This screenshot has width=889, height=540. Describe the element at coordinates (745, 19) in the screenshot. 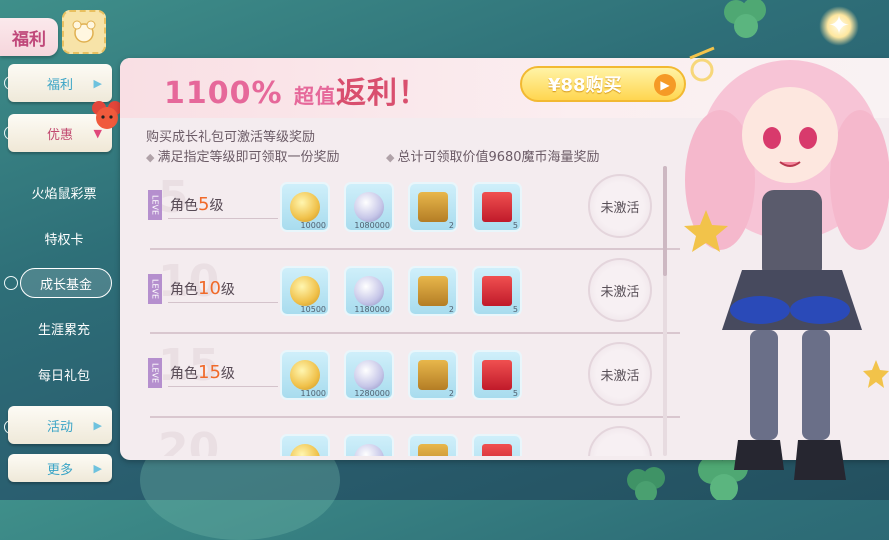

I see `clover-decoration-icon` at that location.